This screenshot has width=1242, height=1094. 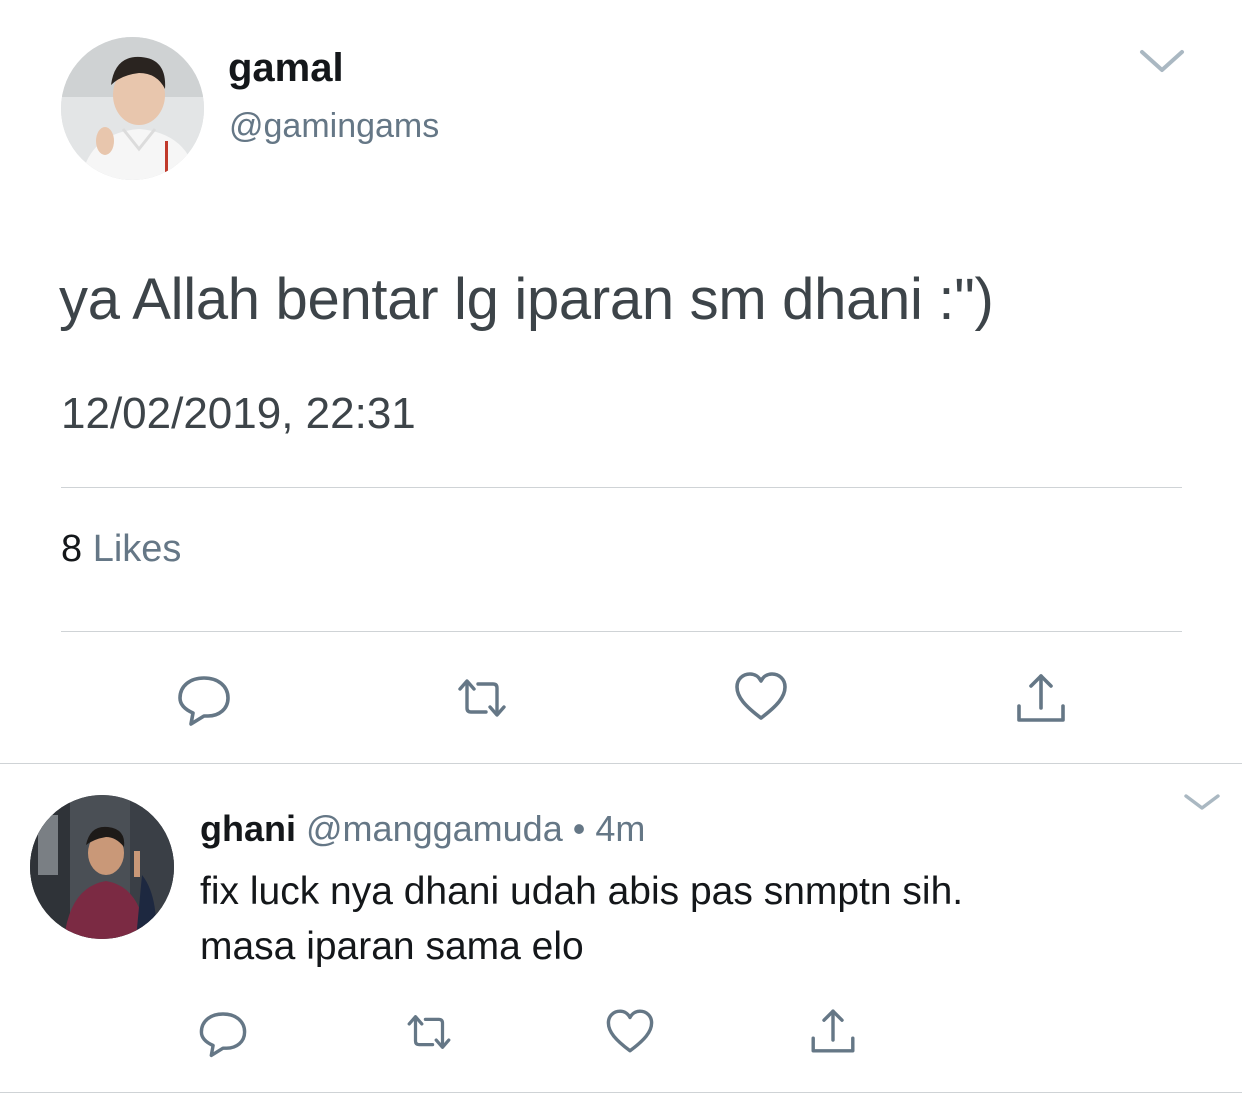 What do you see at coordinates (526, 299) in the screenshot?
I see `tweet-text: ya Allah bentar lg iparan sm dhani :")` at bounding box center [526, 299].